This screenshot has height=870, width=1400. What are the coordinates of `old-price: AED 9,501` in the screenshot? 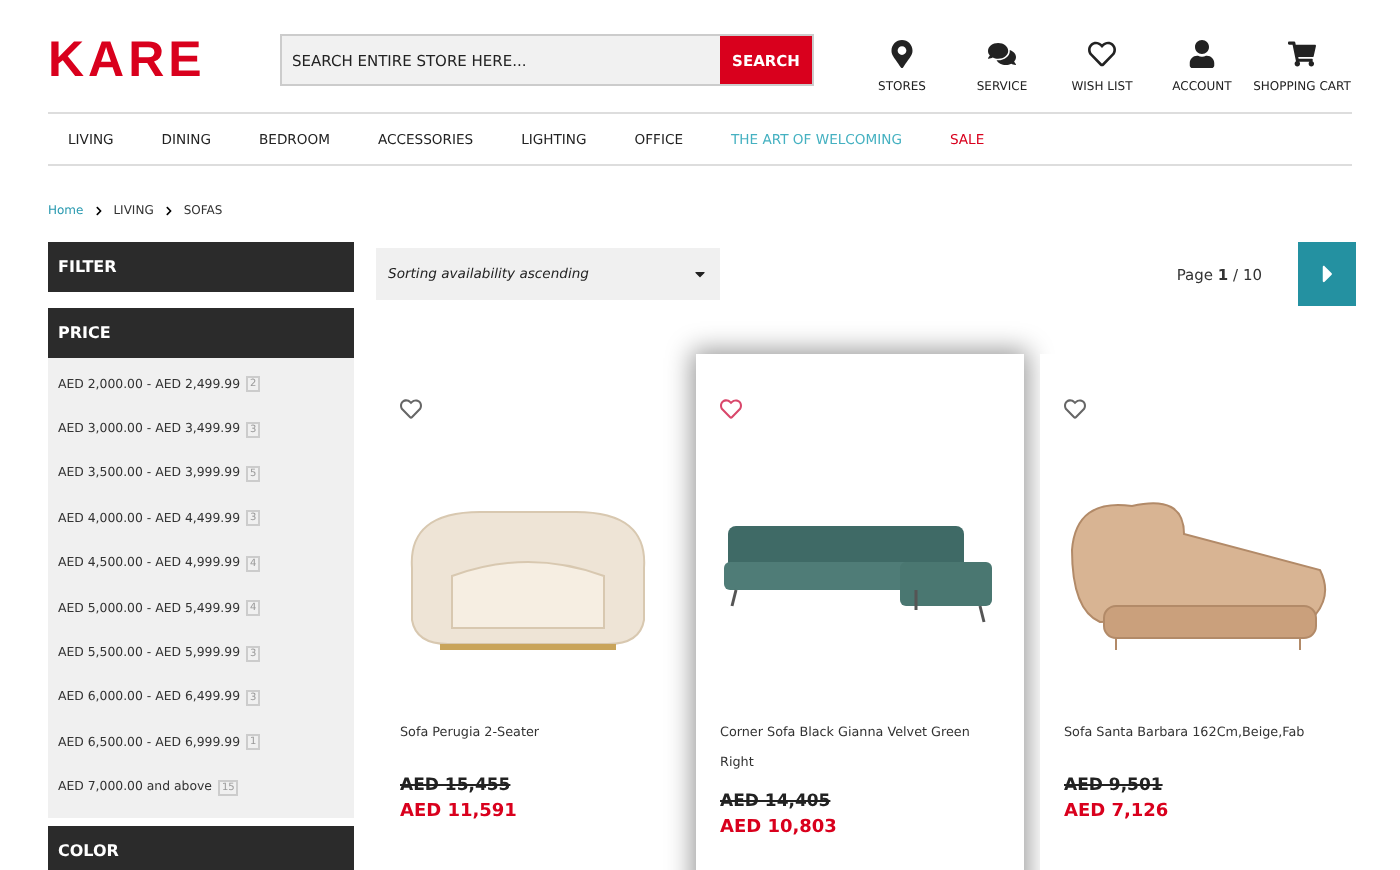 It's located at (1114, 786).